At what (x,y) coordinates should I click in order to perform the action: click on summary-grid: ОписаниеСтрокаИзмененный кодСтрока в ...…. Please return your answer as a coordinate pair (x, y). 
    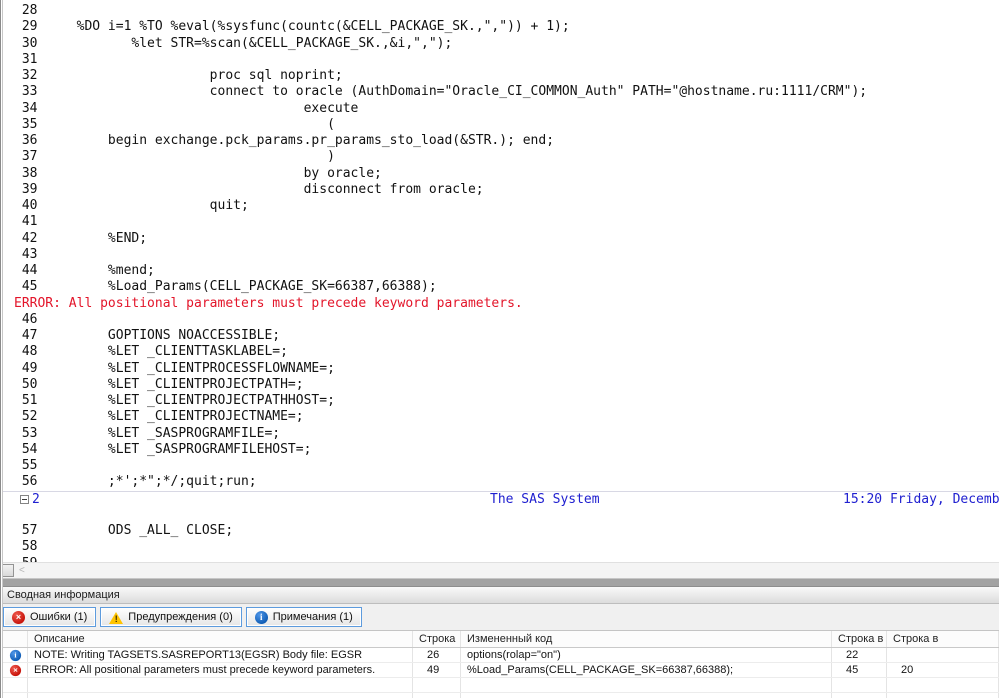
    Looking at the image, I should click on (501, 664).